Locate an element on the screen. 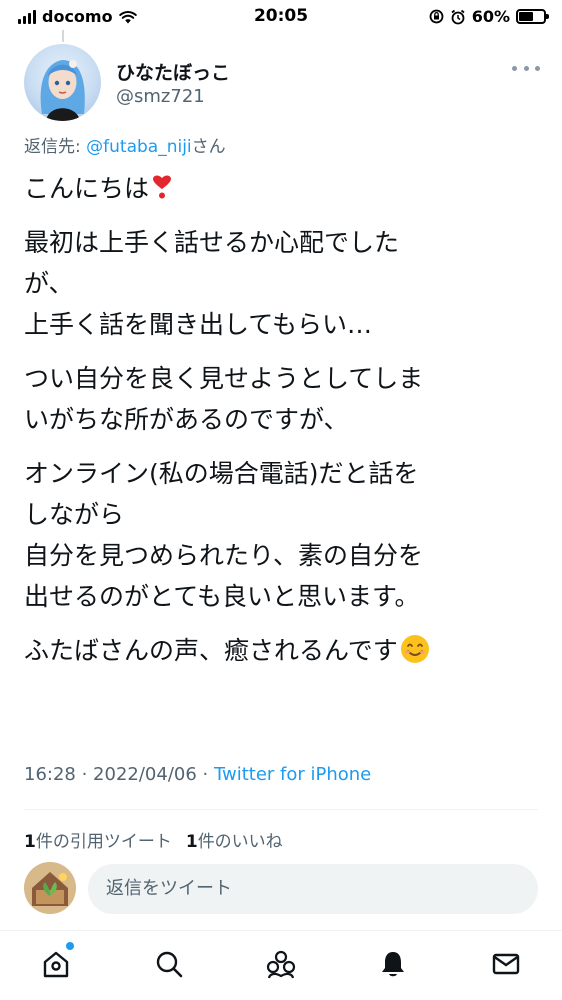  author-avatar is located at coordinates (62, 82).